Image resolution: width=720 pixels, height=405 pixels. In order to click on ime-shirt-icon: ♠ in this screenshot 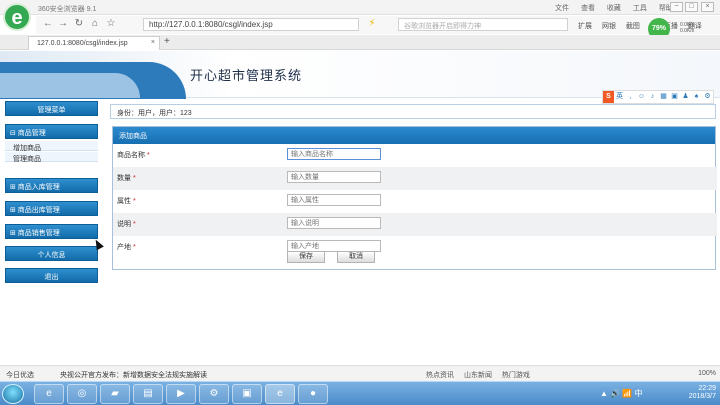, I will do `click(696, 97)`.